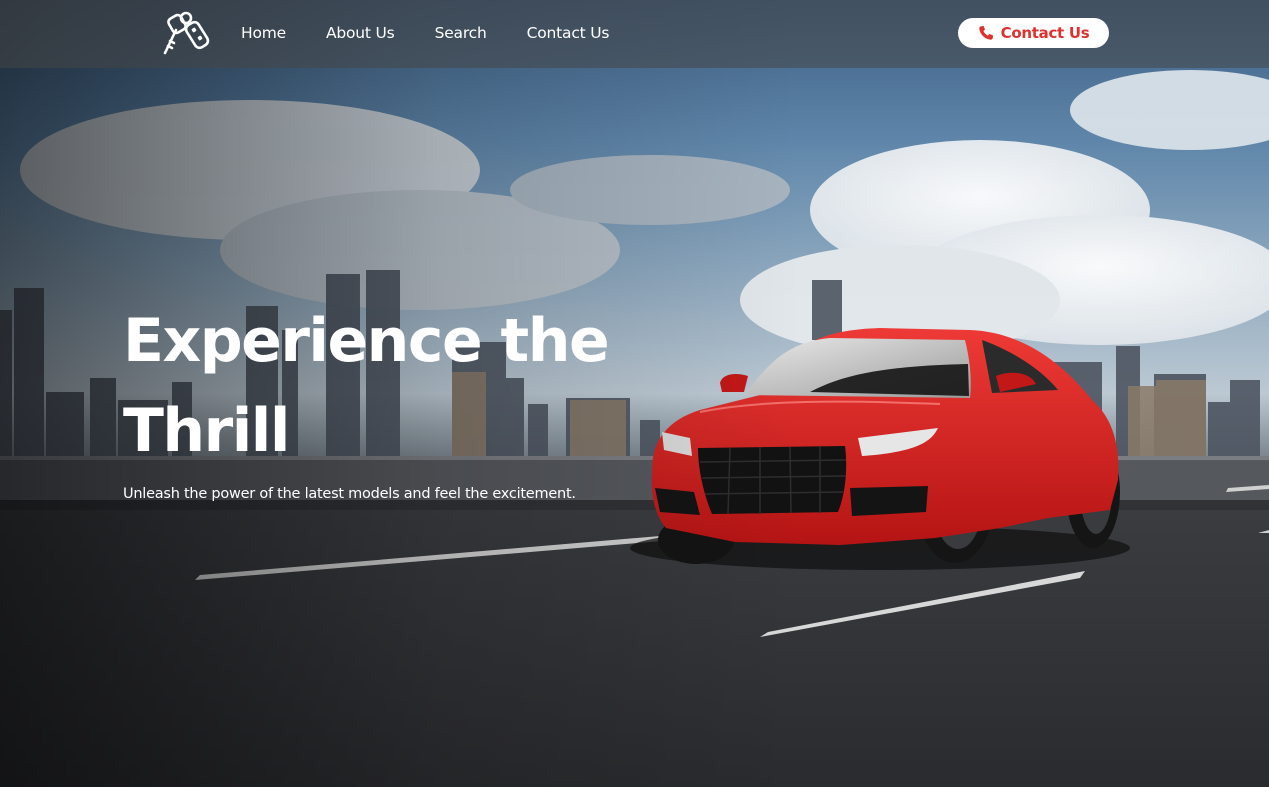 This screenshot has width=1269, height=787. What do you see at coordinates (985, 33) in the screenshot?
I see `phone-icon` at bounding box center [985, 33].